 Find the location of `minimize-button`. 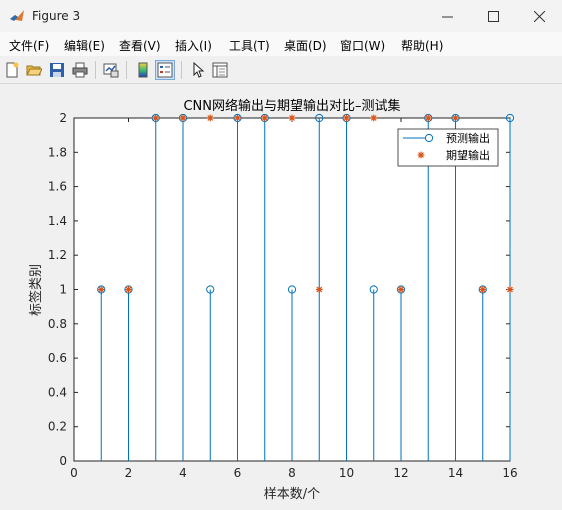

minimize-button is located at coordinates (447, 16).